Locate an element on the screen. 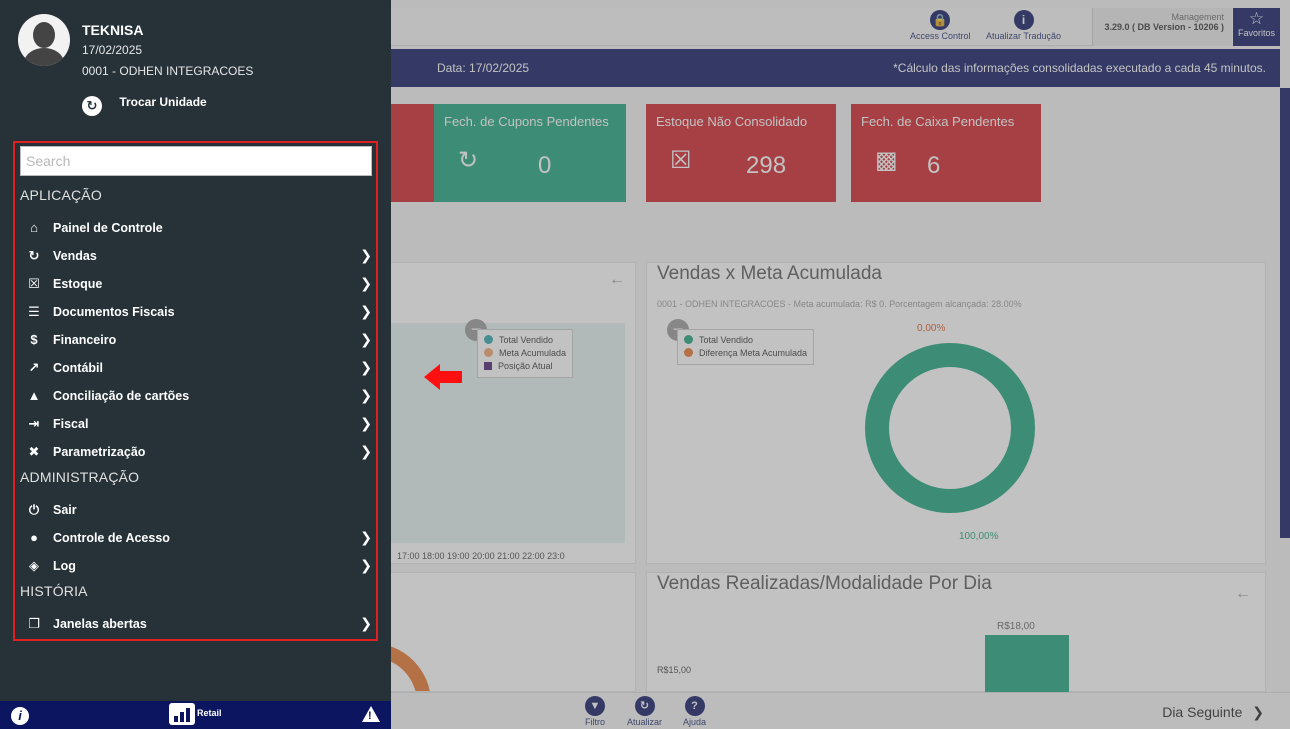 The image size is (1290, 729). menu-section-title: HISTÓRIA is located at coordinates (54, 591).